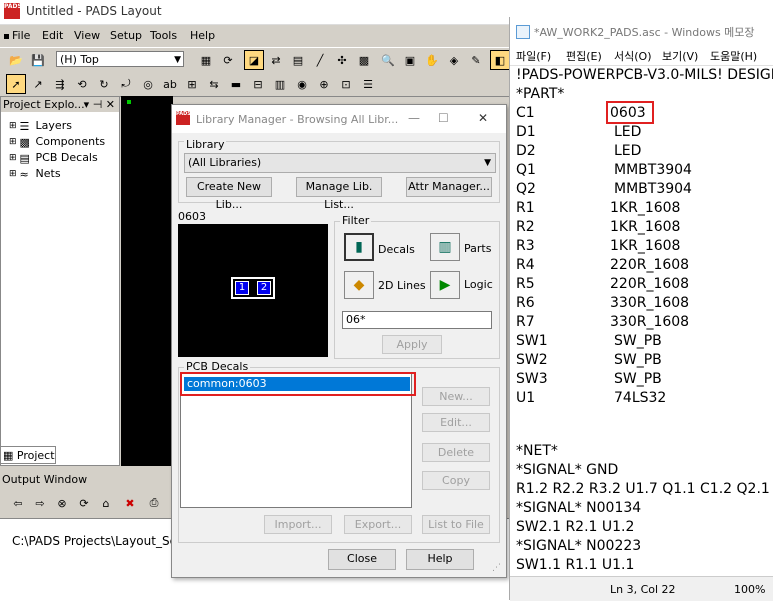  Describe the element at coordinates (653, 189) in the screenshot. I see `part-value: MMBT3904` at that location.